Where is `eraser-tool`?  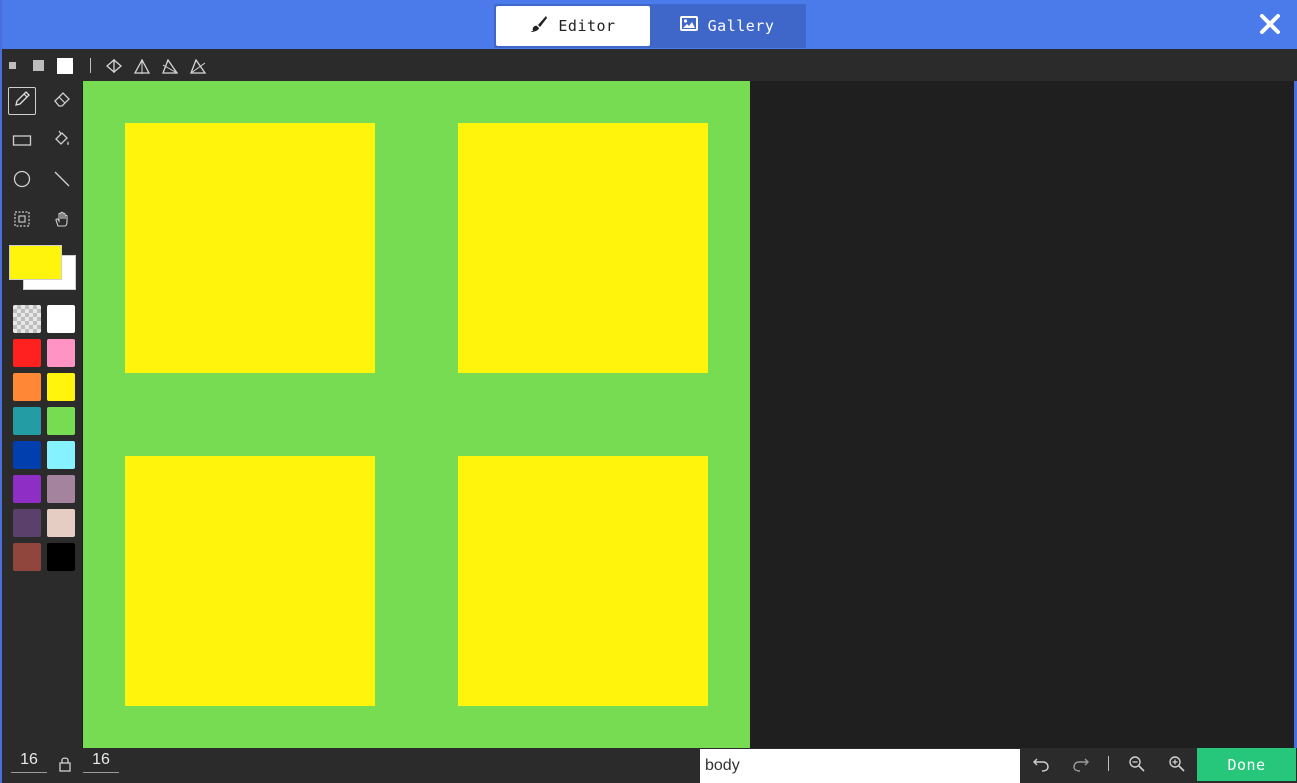 eraser-tool is located at coordinates (62, 101).